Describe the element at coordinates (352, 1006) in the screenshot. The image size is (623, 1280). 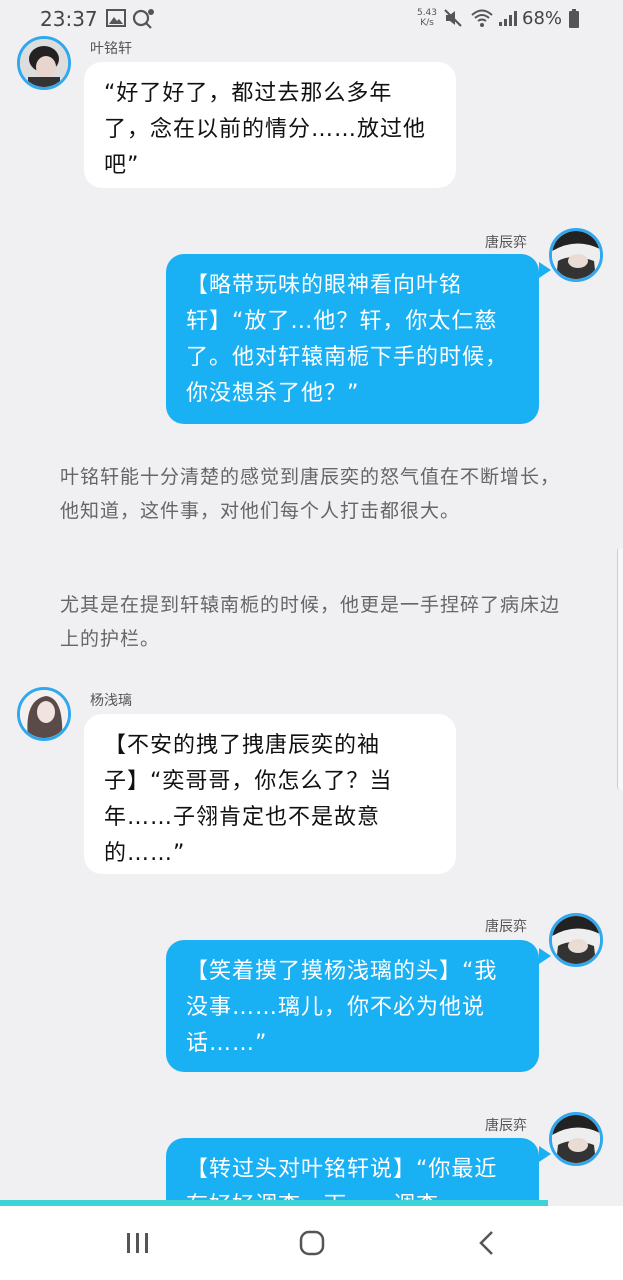
I see `message-bubble: 【笑着摸了摸杨浅璃的头】“我没事……璃儿，你不必为他说话……”` at that location.